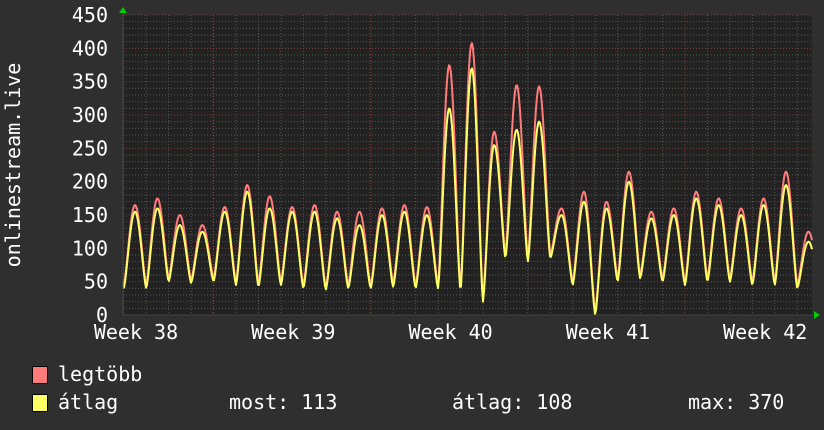 This screenshot has width=824, height=430. I want to click on y-tick-label: 150, so click(90, 215).